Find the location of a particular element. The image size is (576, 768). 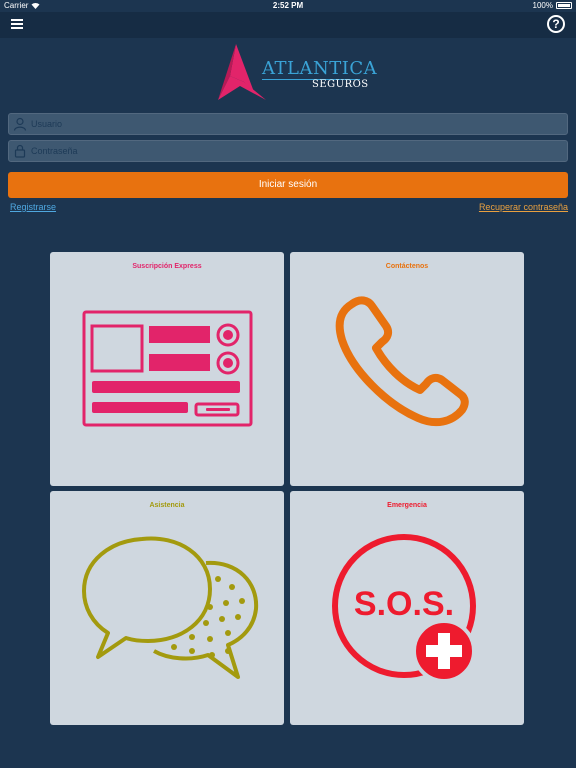

user-icon is located at coordinates (20, 124).